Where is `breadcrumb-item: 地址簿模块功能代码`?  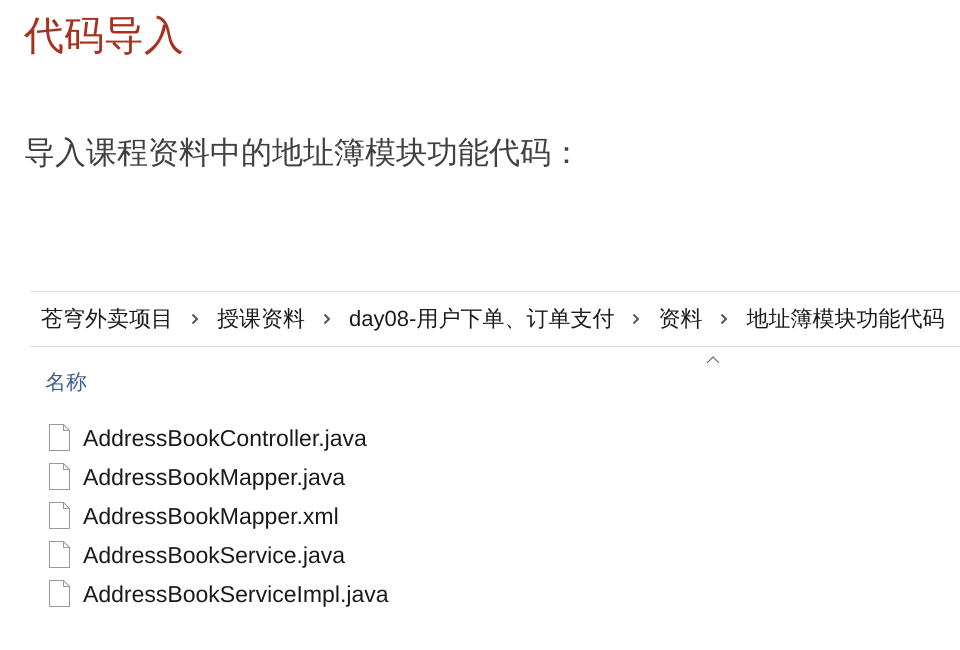 breadcrumb-item: 地址簿模块功能代码 is located at coordinates (845, 319).